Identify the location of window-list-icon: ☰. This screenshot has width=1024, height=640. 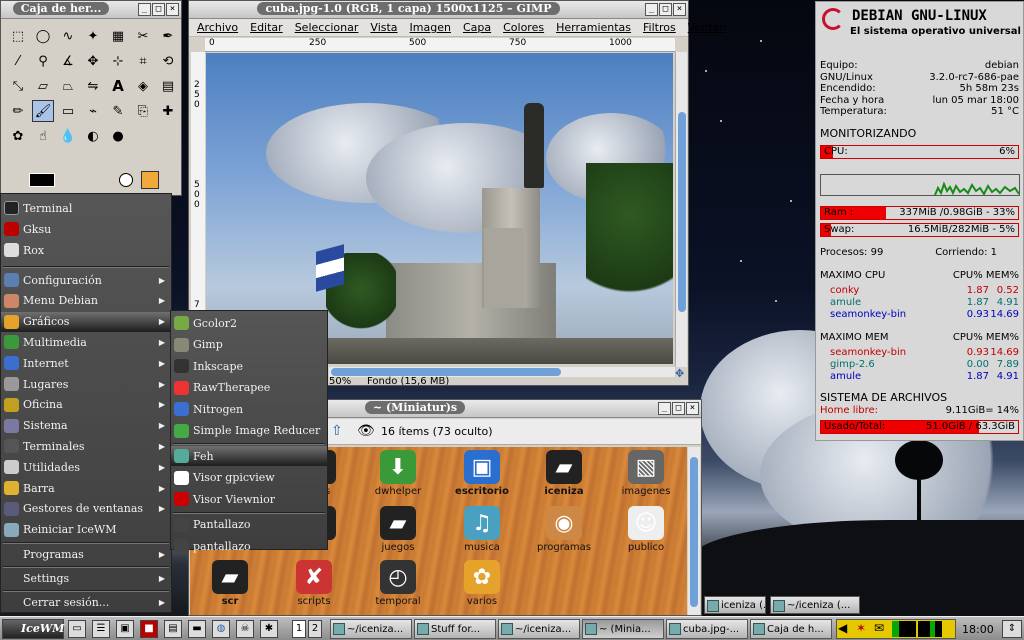
(101, 629).